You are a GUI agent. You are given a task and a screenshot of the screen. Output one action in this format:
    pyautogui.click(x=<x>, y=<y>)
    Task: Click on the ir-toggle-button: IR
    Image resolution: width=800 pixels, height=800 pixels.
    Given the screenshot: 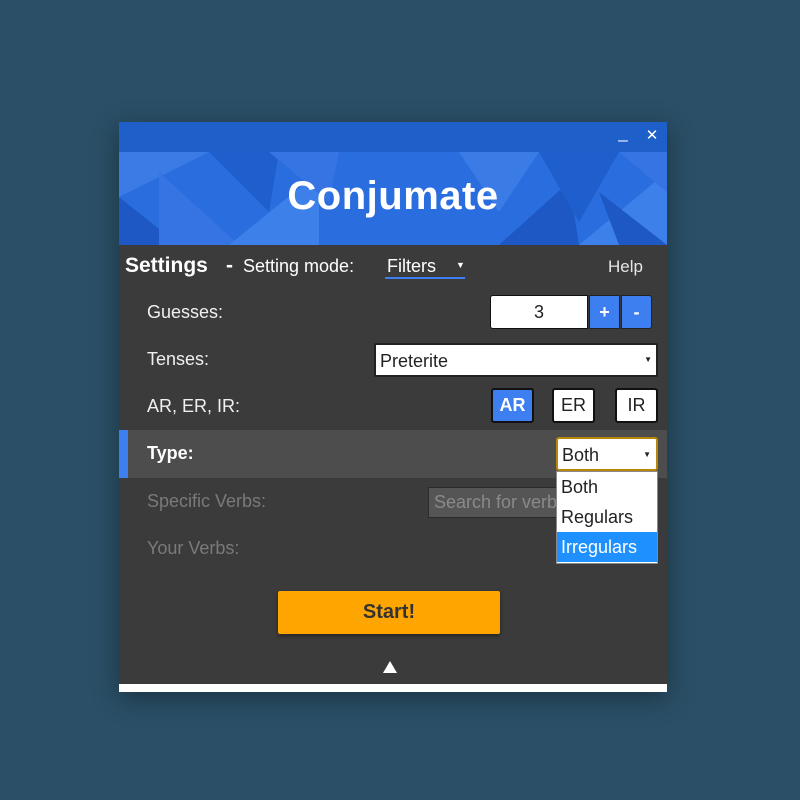 What is the action you would take?
    pyautogui.click(x=636, y=405)
    